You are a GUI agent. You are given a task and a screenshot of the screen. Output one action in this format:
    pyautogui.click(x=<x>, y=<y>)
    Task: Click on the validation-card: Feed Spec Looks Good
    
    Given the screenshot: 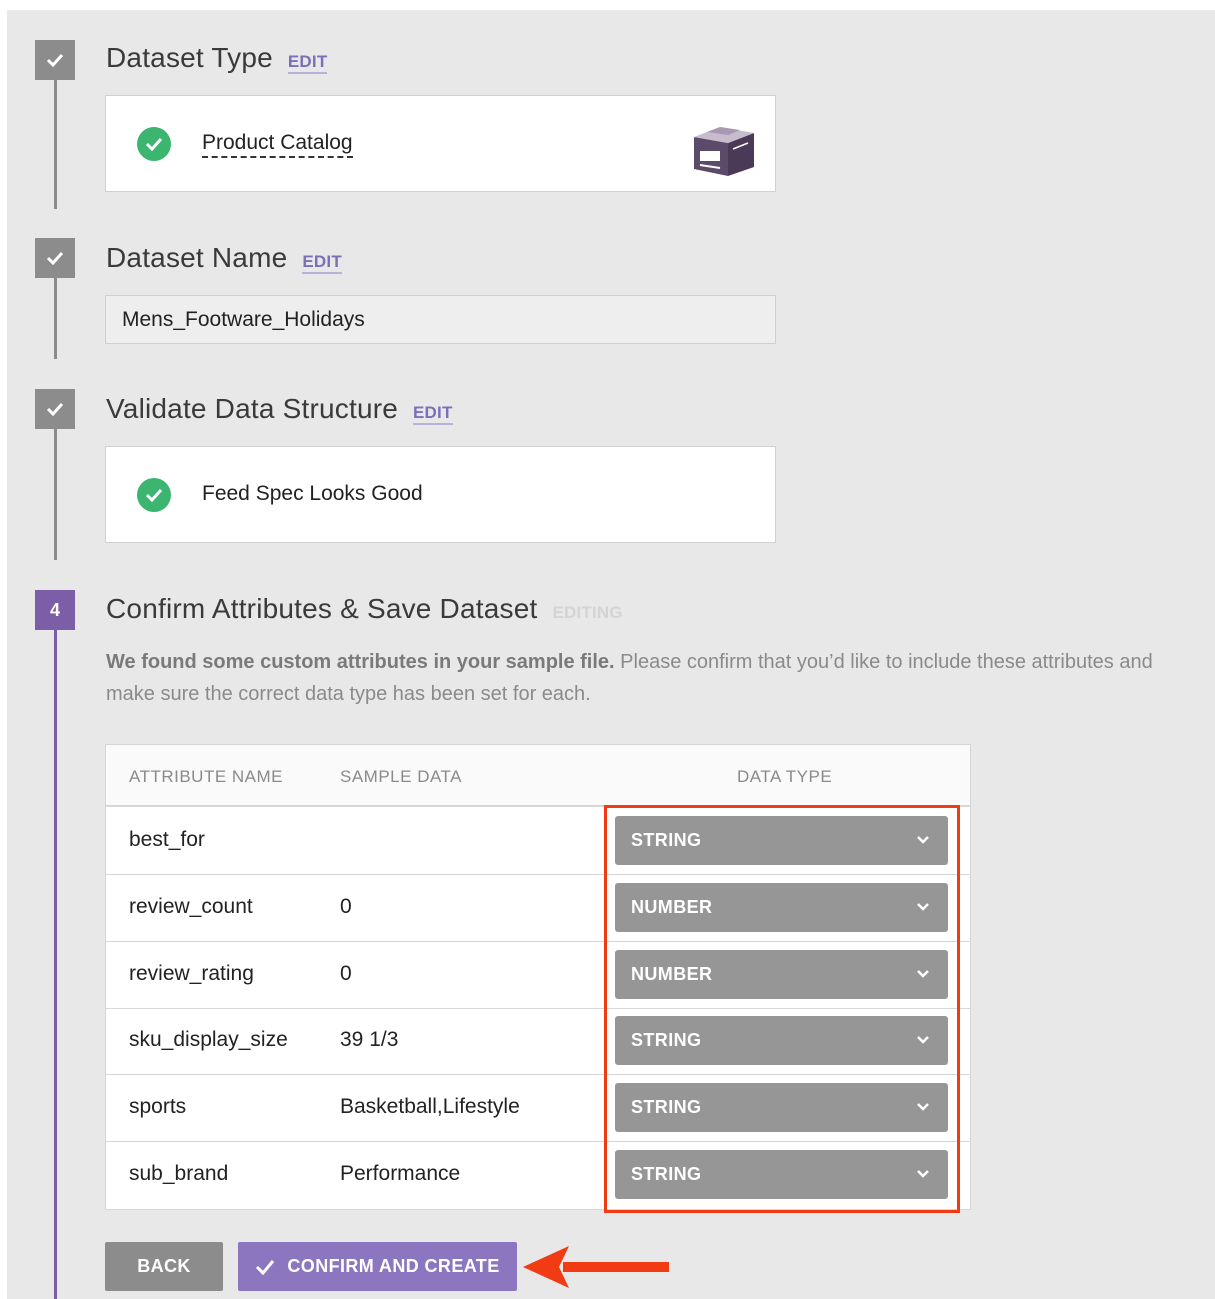 What is the action you would take?
    pyautogui.click(x=440, y=494)
    